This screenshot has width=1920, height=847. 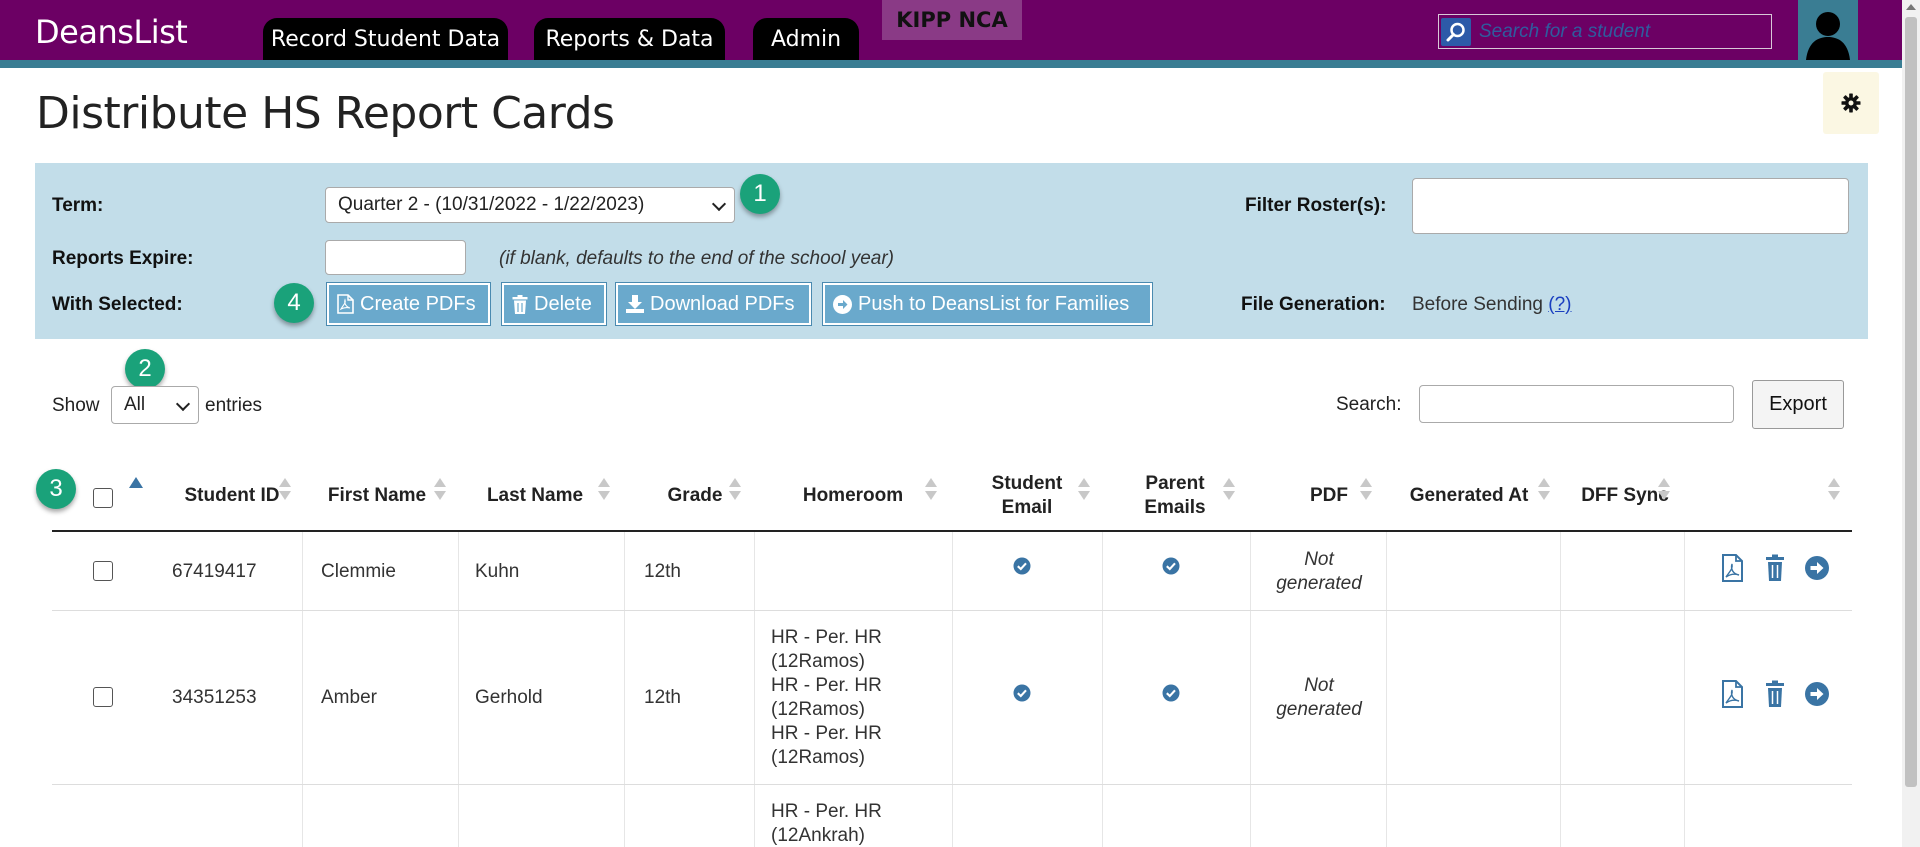 What do you see at coordinates (635, 304) in the screenshot?
I see `download-icon` at bounding box center [635, 304].